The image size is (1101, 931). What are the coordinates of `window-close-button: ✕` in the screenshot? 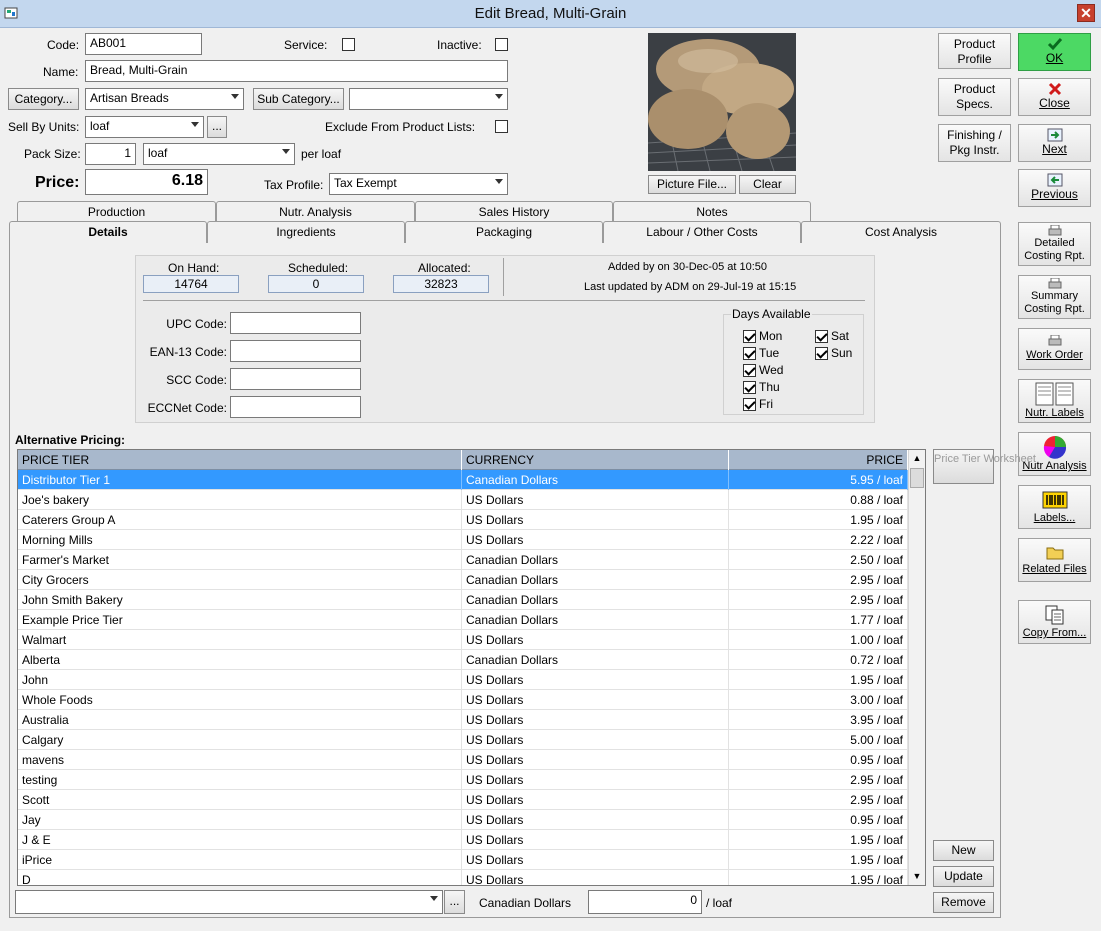 It's located at (1086, 13).